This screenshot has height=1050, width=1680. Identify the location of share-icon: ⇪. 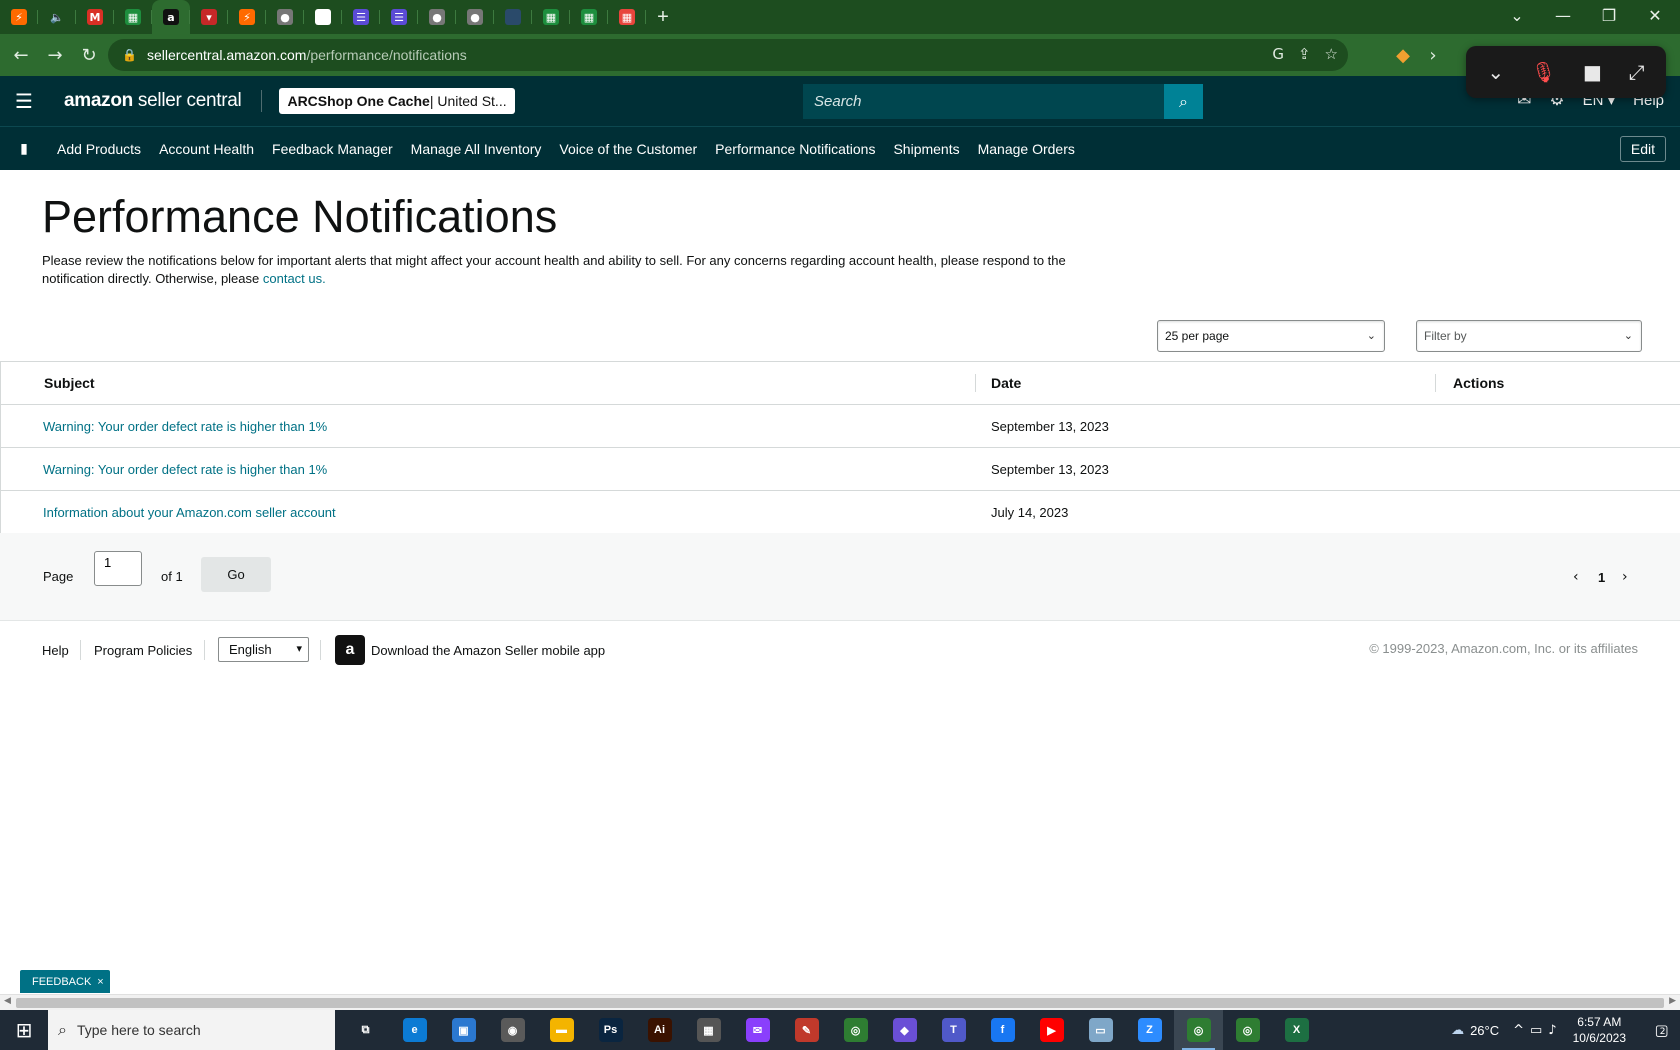
(1304, 54).